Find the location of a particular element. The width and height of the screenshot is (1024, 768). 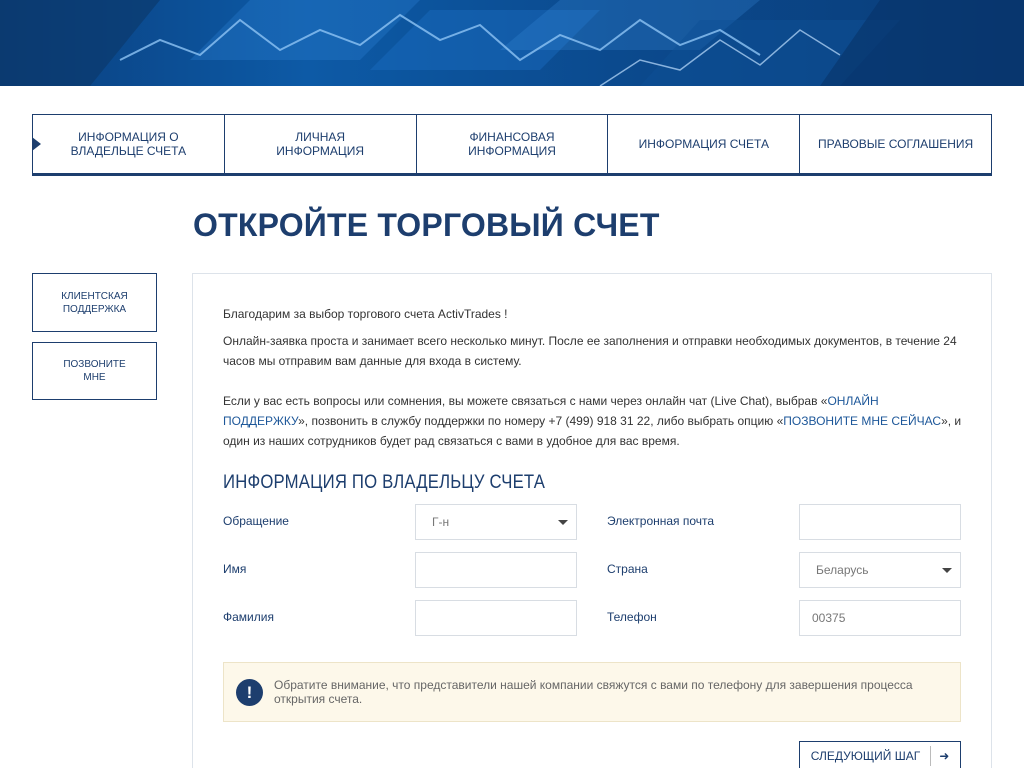

step-owner-info-label: ИНФОРМАЦИЯ О ВЛАДЕЛЬЦЕ СЧЕТА is located at coordinates (128, 144).